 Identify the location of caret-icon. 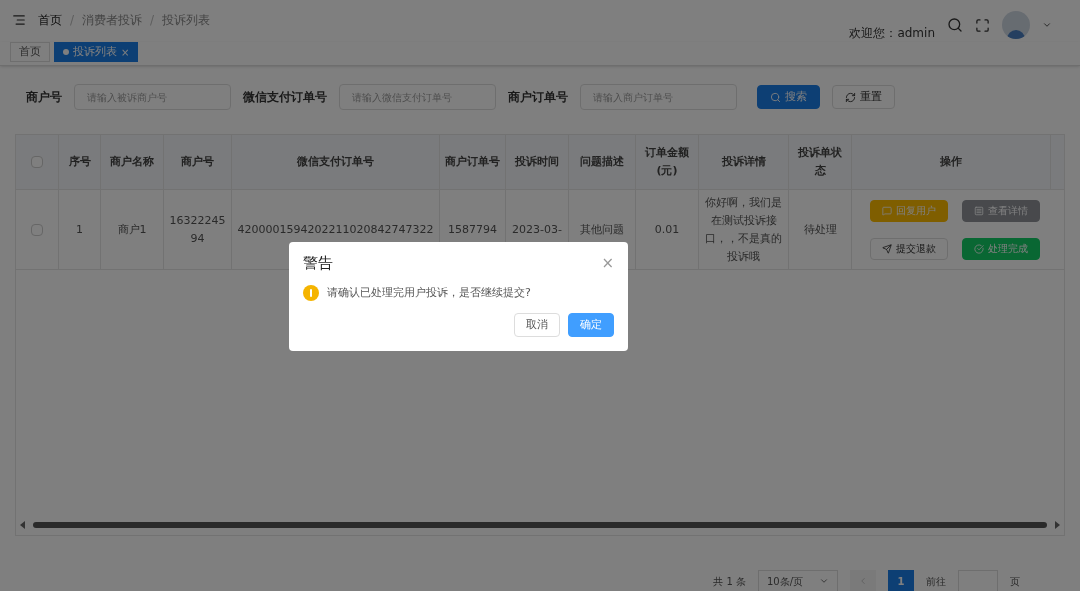
(1047, 25).